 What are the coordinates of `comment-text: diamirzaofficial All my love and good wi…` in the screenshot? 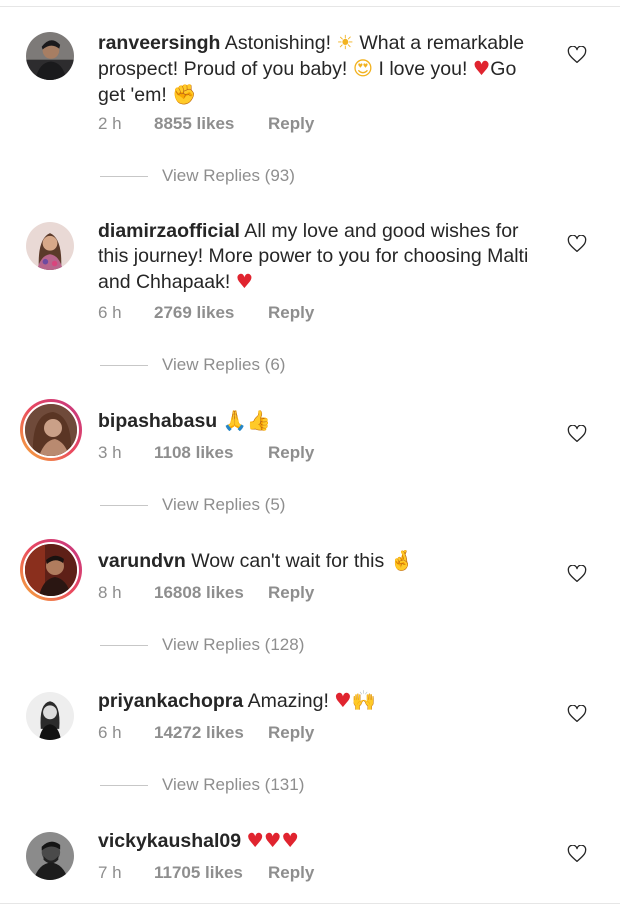 It's located at (318, 257).